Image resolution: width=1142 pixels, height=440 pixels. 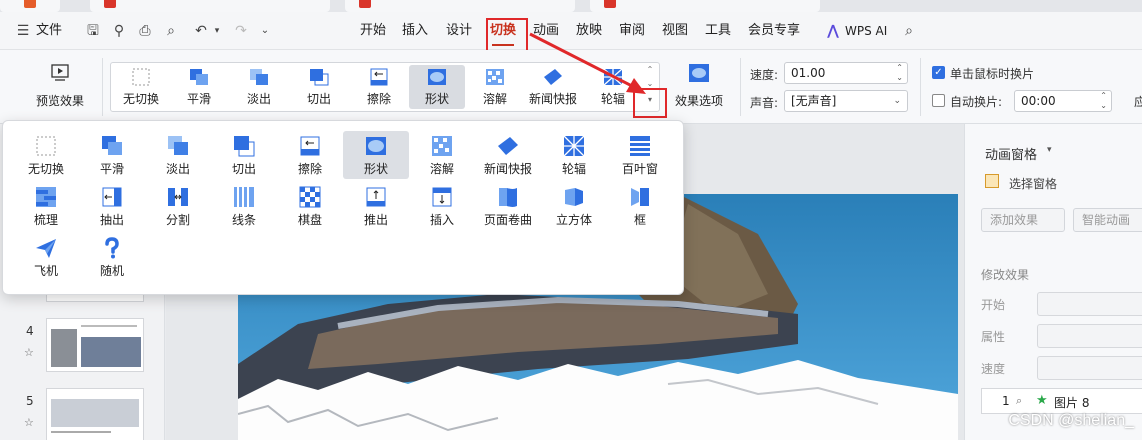 What do you see at coordinates (49, 31) in the screenshot?
I see `file-menu: 文件` at bounding box center [49, 31].